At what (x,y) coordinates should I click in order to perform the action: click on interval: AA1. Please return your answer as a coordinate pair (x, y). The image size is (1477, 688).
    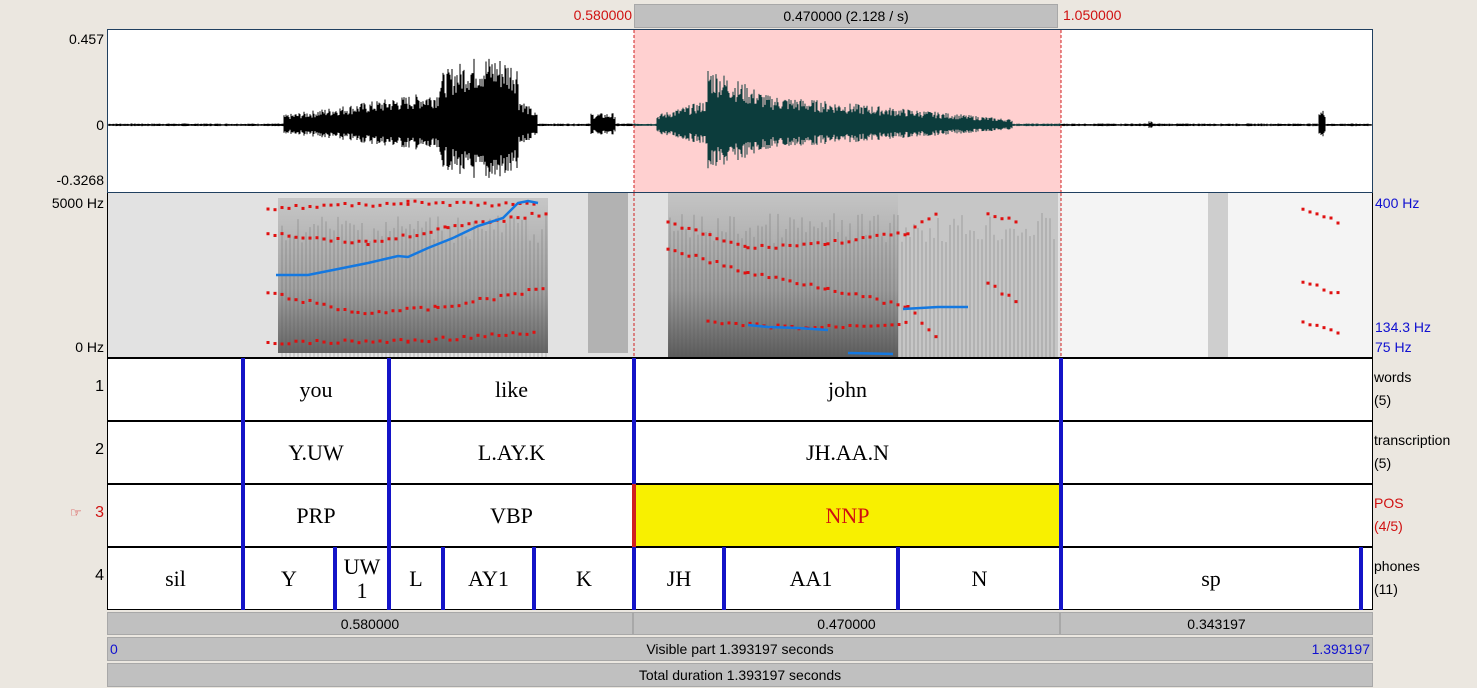
    Looking at the image, I should click on (811, 578).